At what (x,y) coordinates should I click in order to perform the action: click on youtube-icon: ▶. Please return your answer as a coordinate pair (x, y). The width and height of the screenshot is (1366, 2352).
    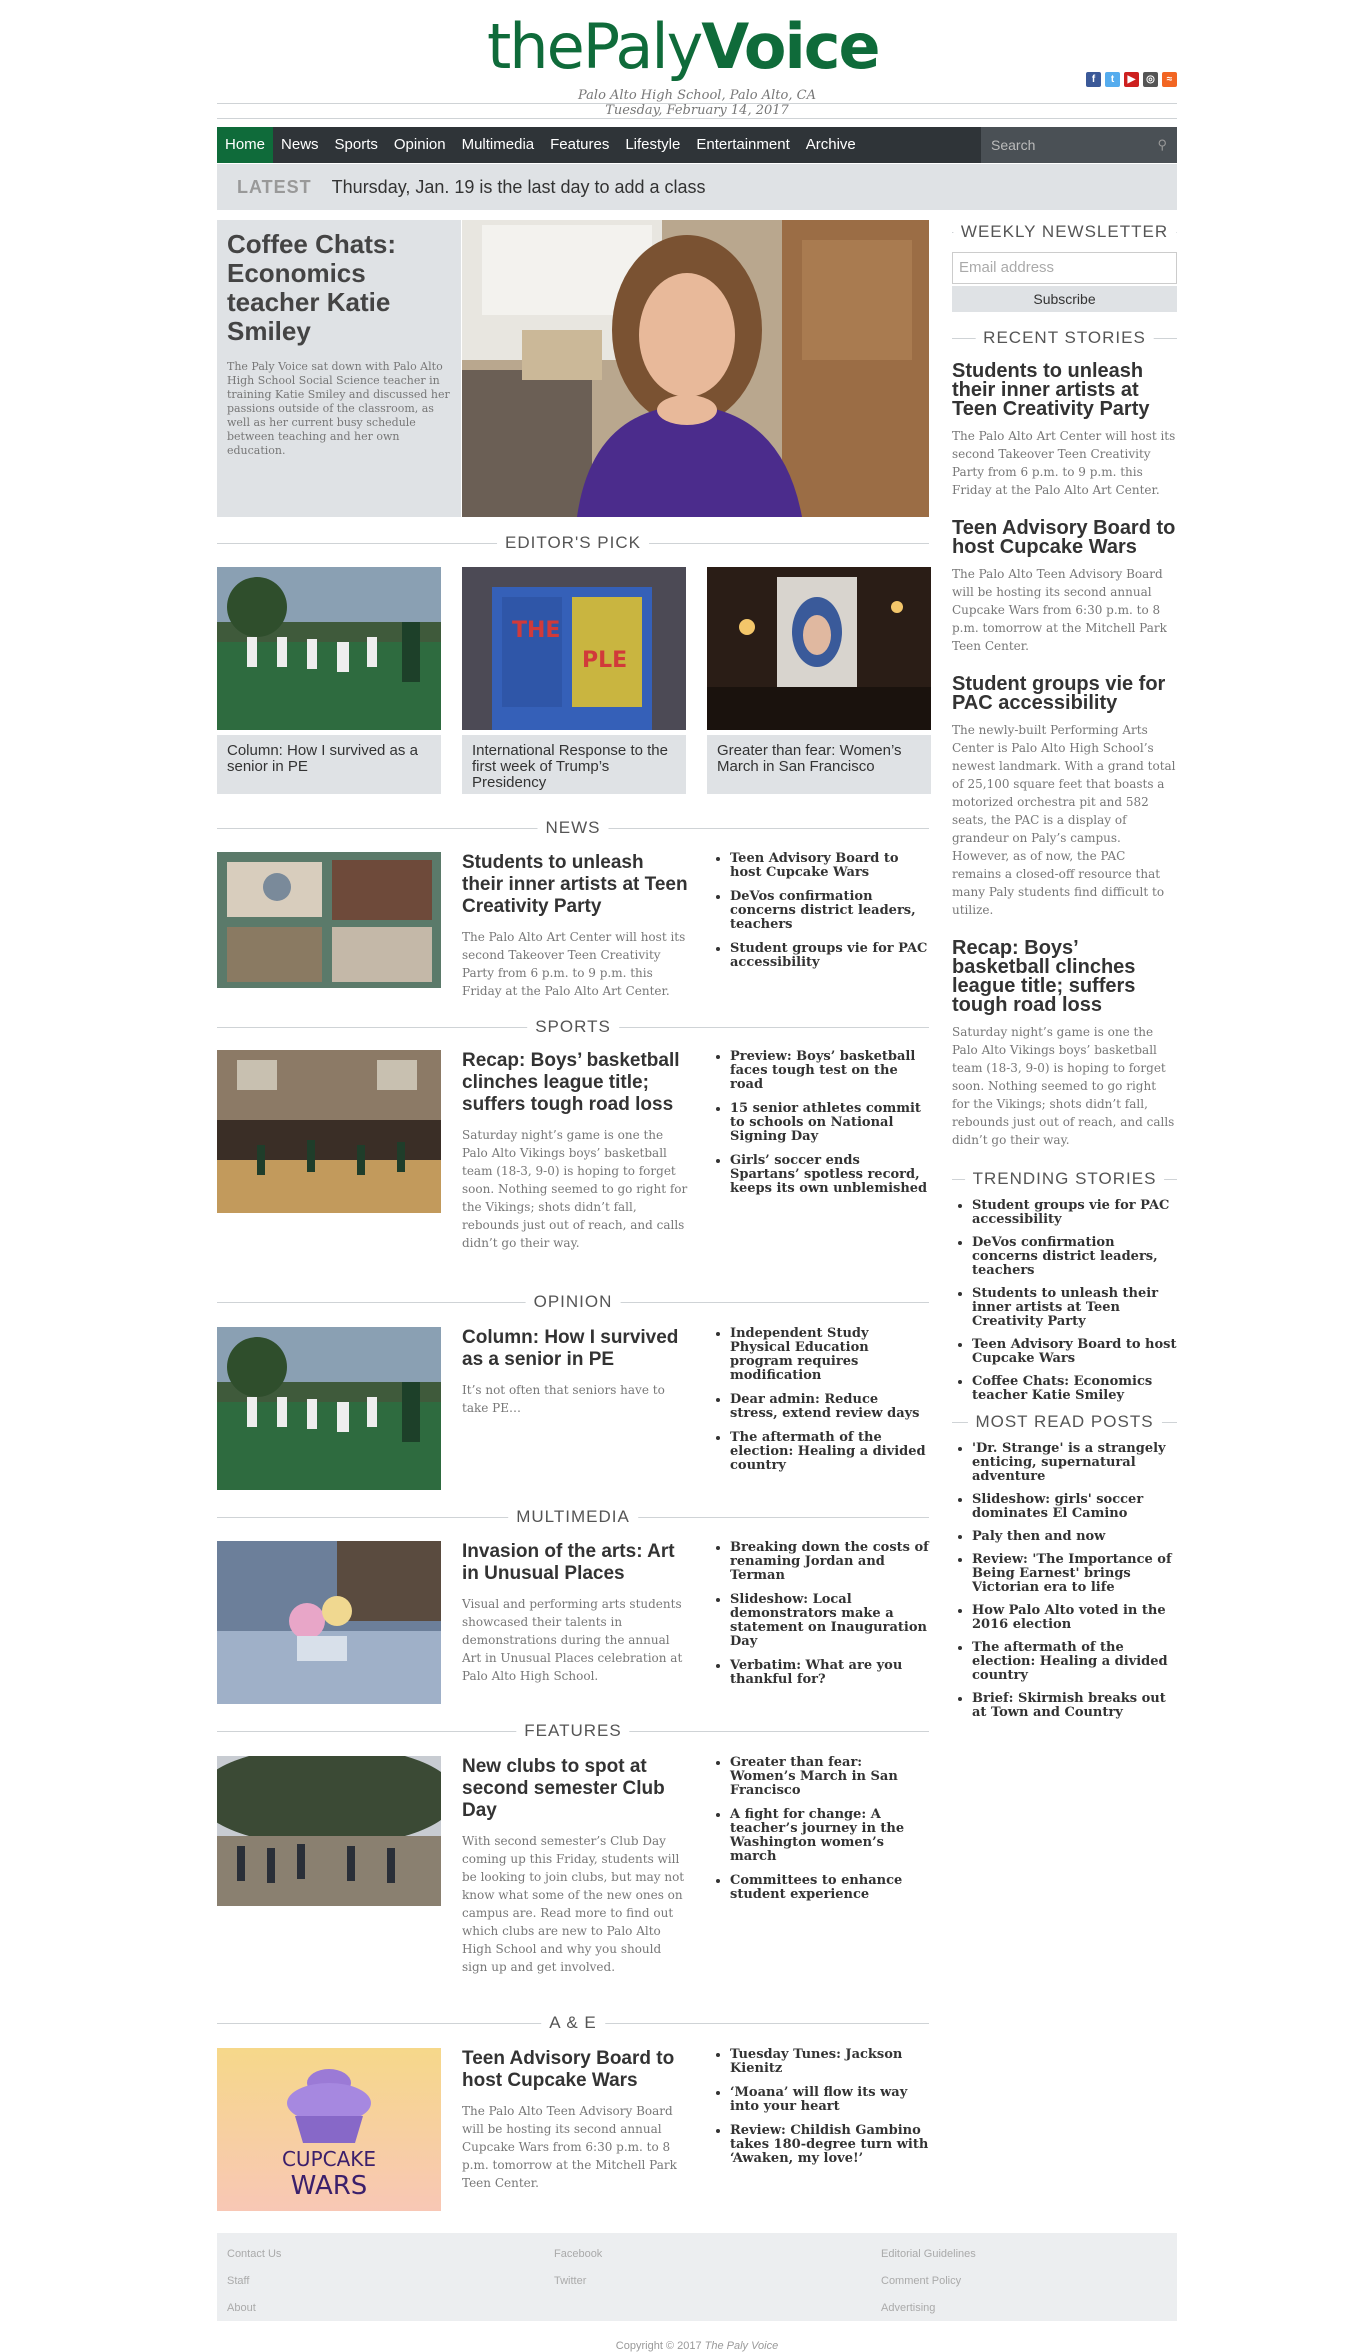
    Looking at the image, I should click on (1131, 79).